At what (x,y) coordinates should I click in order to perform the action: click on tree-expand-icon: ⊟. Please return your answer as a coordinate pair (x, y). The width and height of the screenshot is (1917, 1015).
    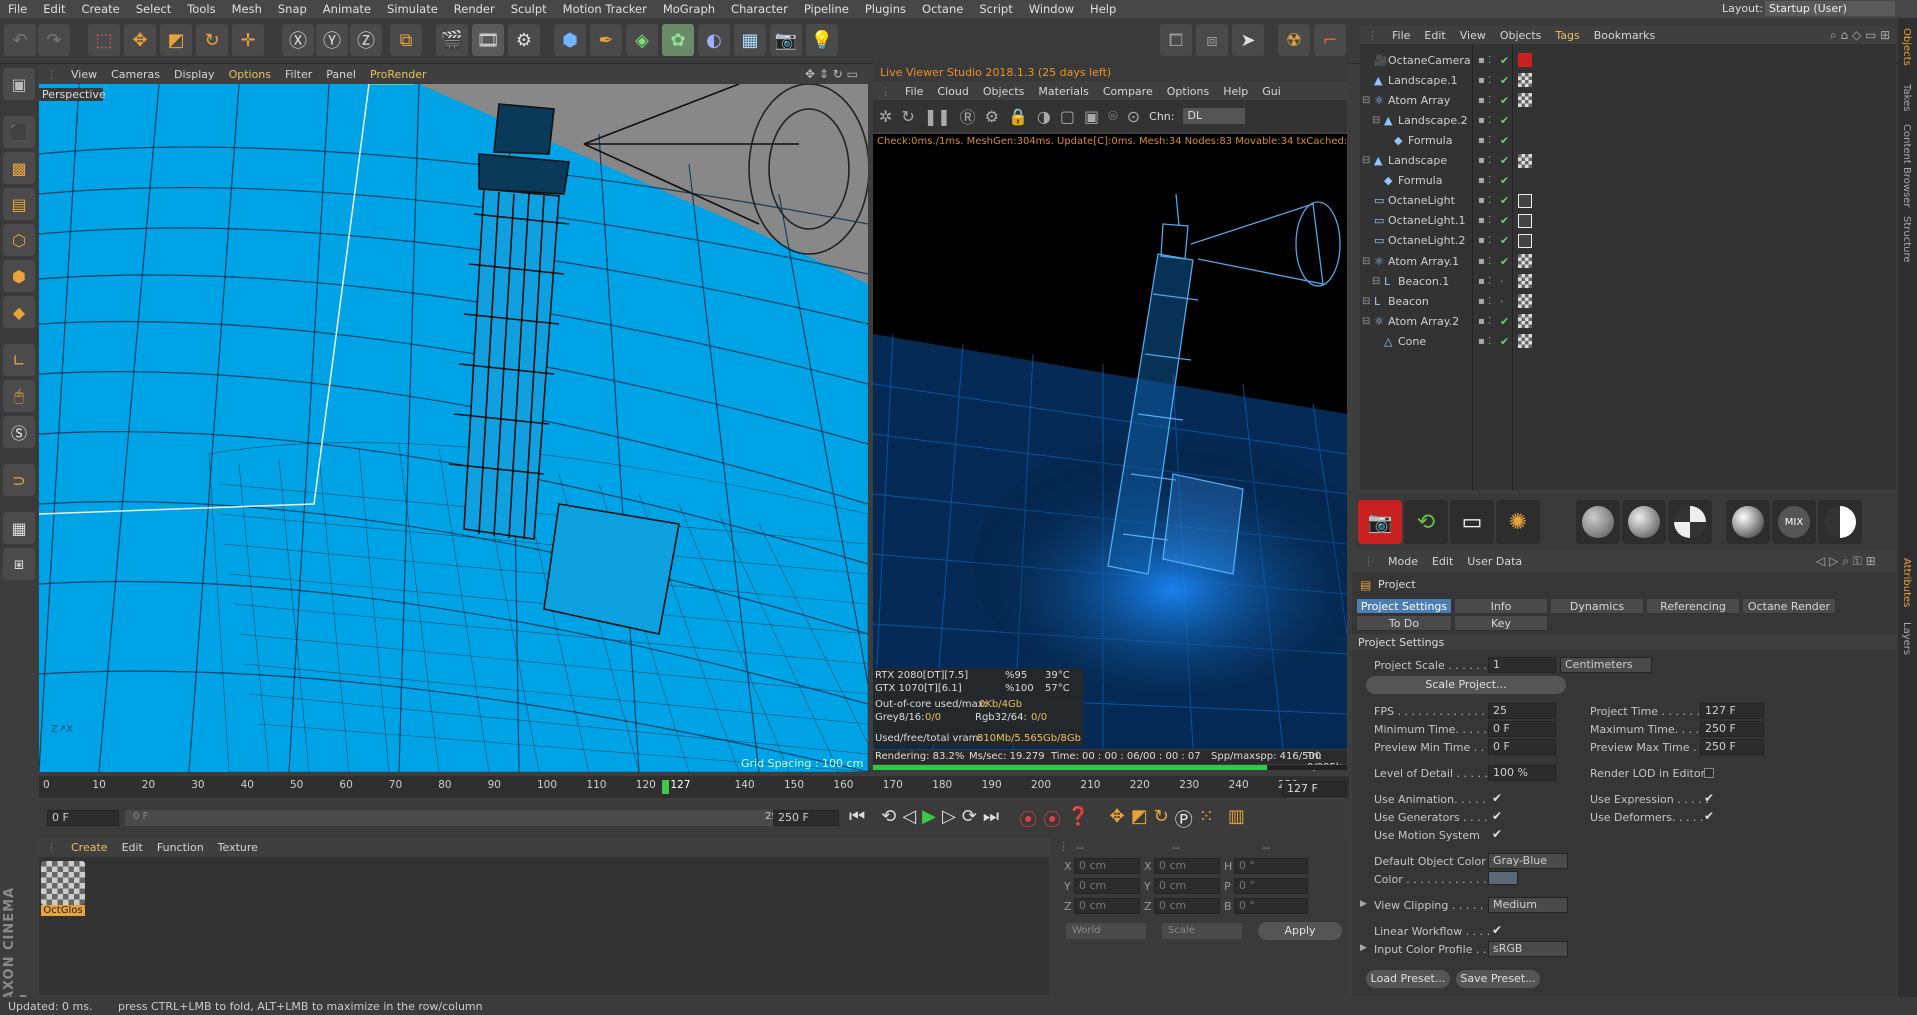
    Looking at the image, I should click on (1366, 160).